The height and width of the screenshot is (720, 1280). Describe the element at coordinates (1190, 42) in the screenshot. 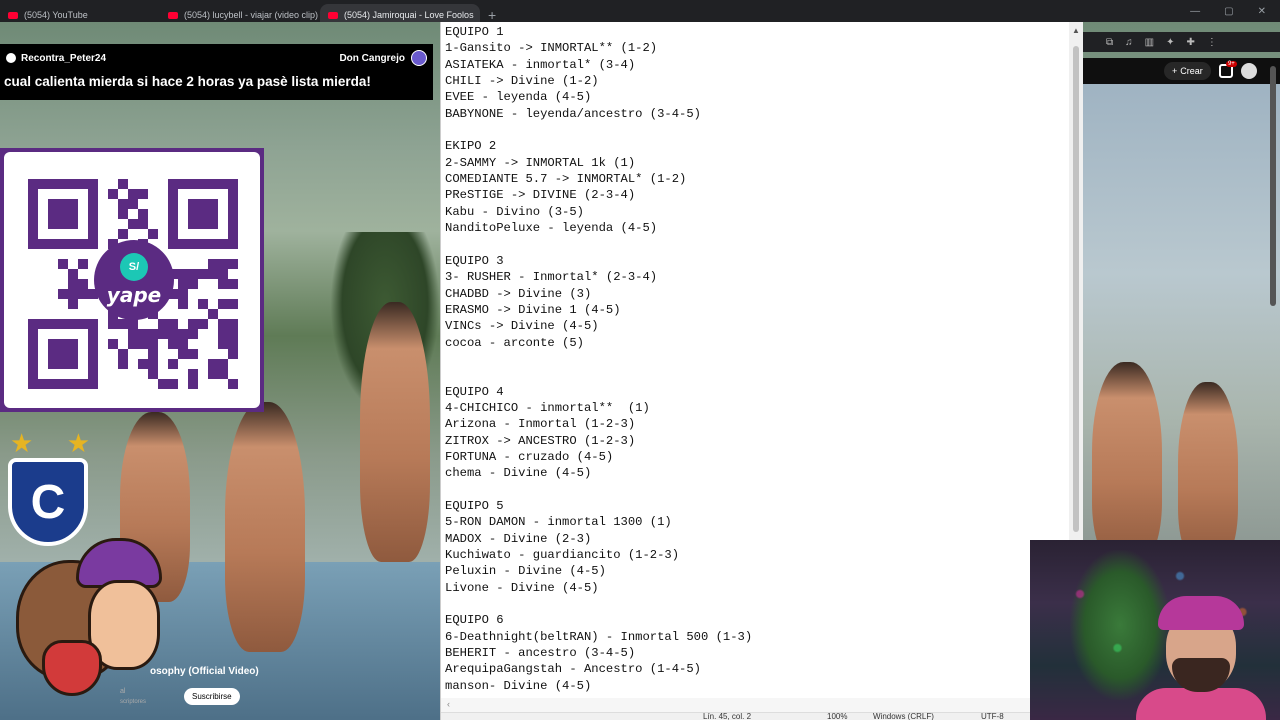

I see `puzzle-icon: ✚` at that location.